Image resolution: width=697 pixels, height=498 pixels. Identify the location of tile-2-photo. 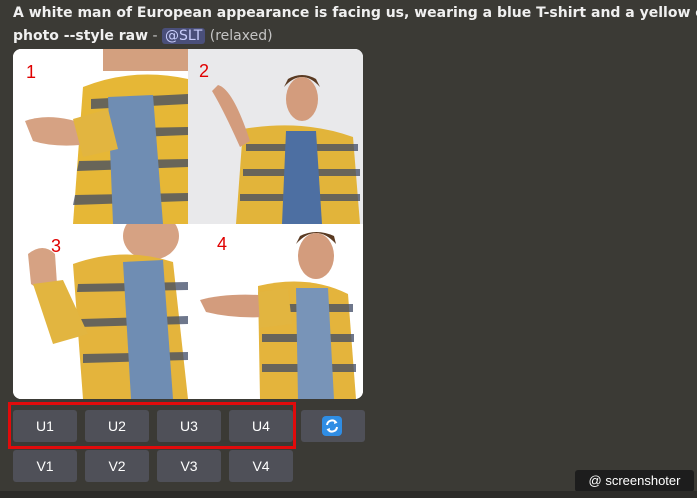
(275, 136).